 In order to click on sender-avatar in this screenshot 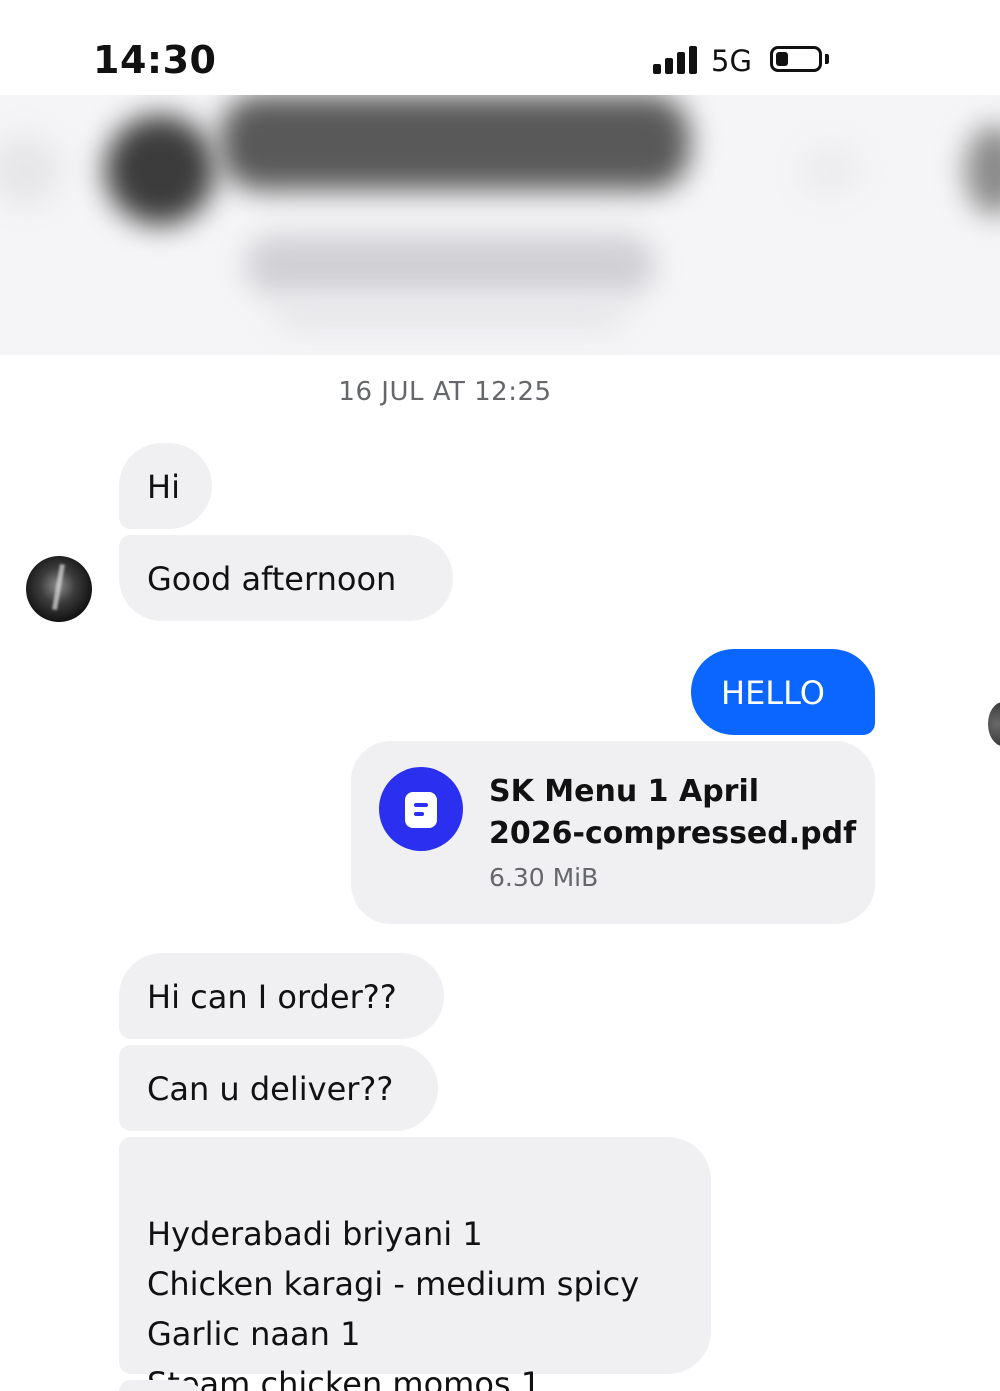, I will do `click(59, 589)`.